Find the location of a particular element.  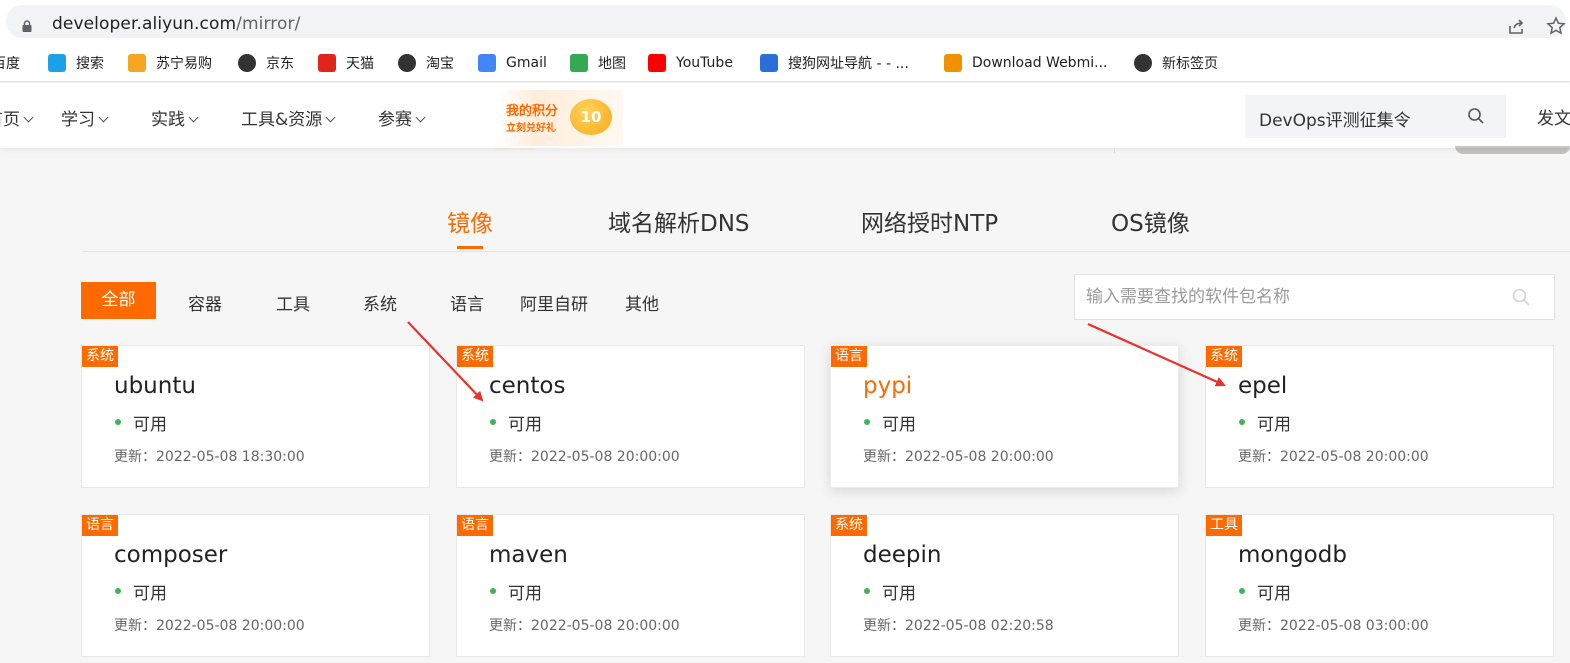

share-icon is located at coordinates (1516, 27).